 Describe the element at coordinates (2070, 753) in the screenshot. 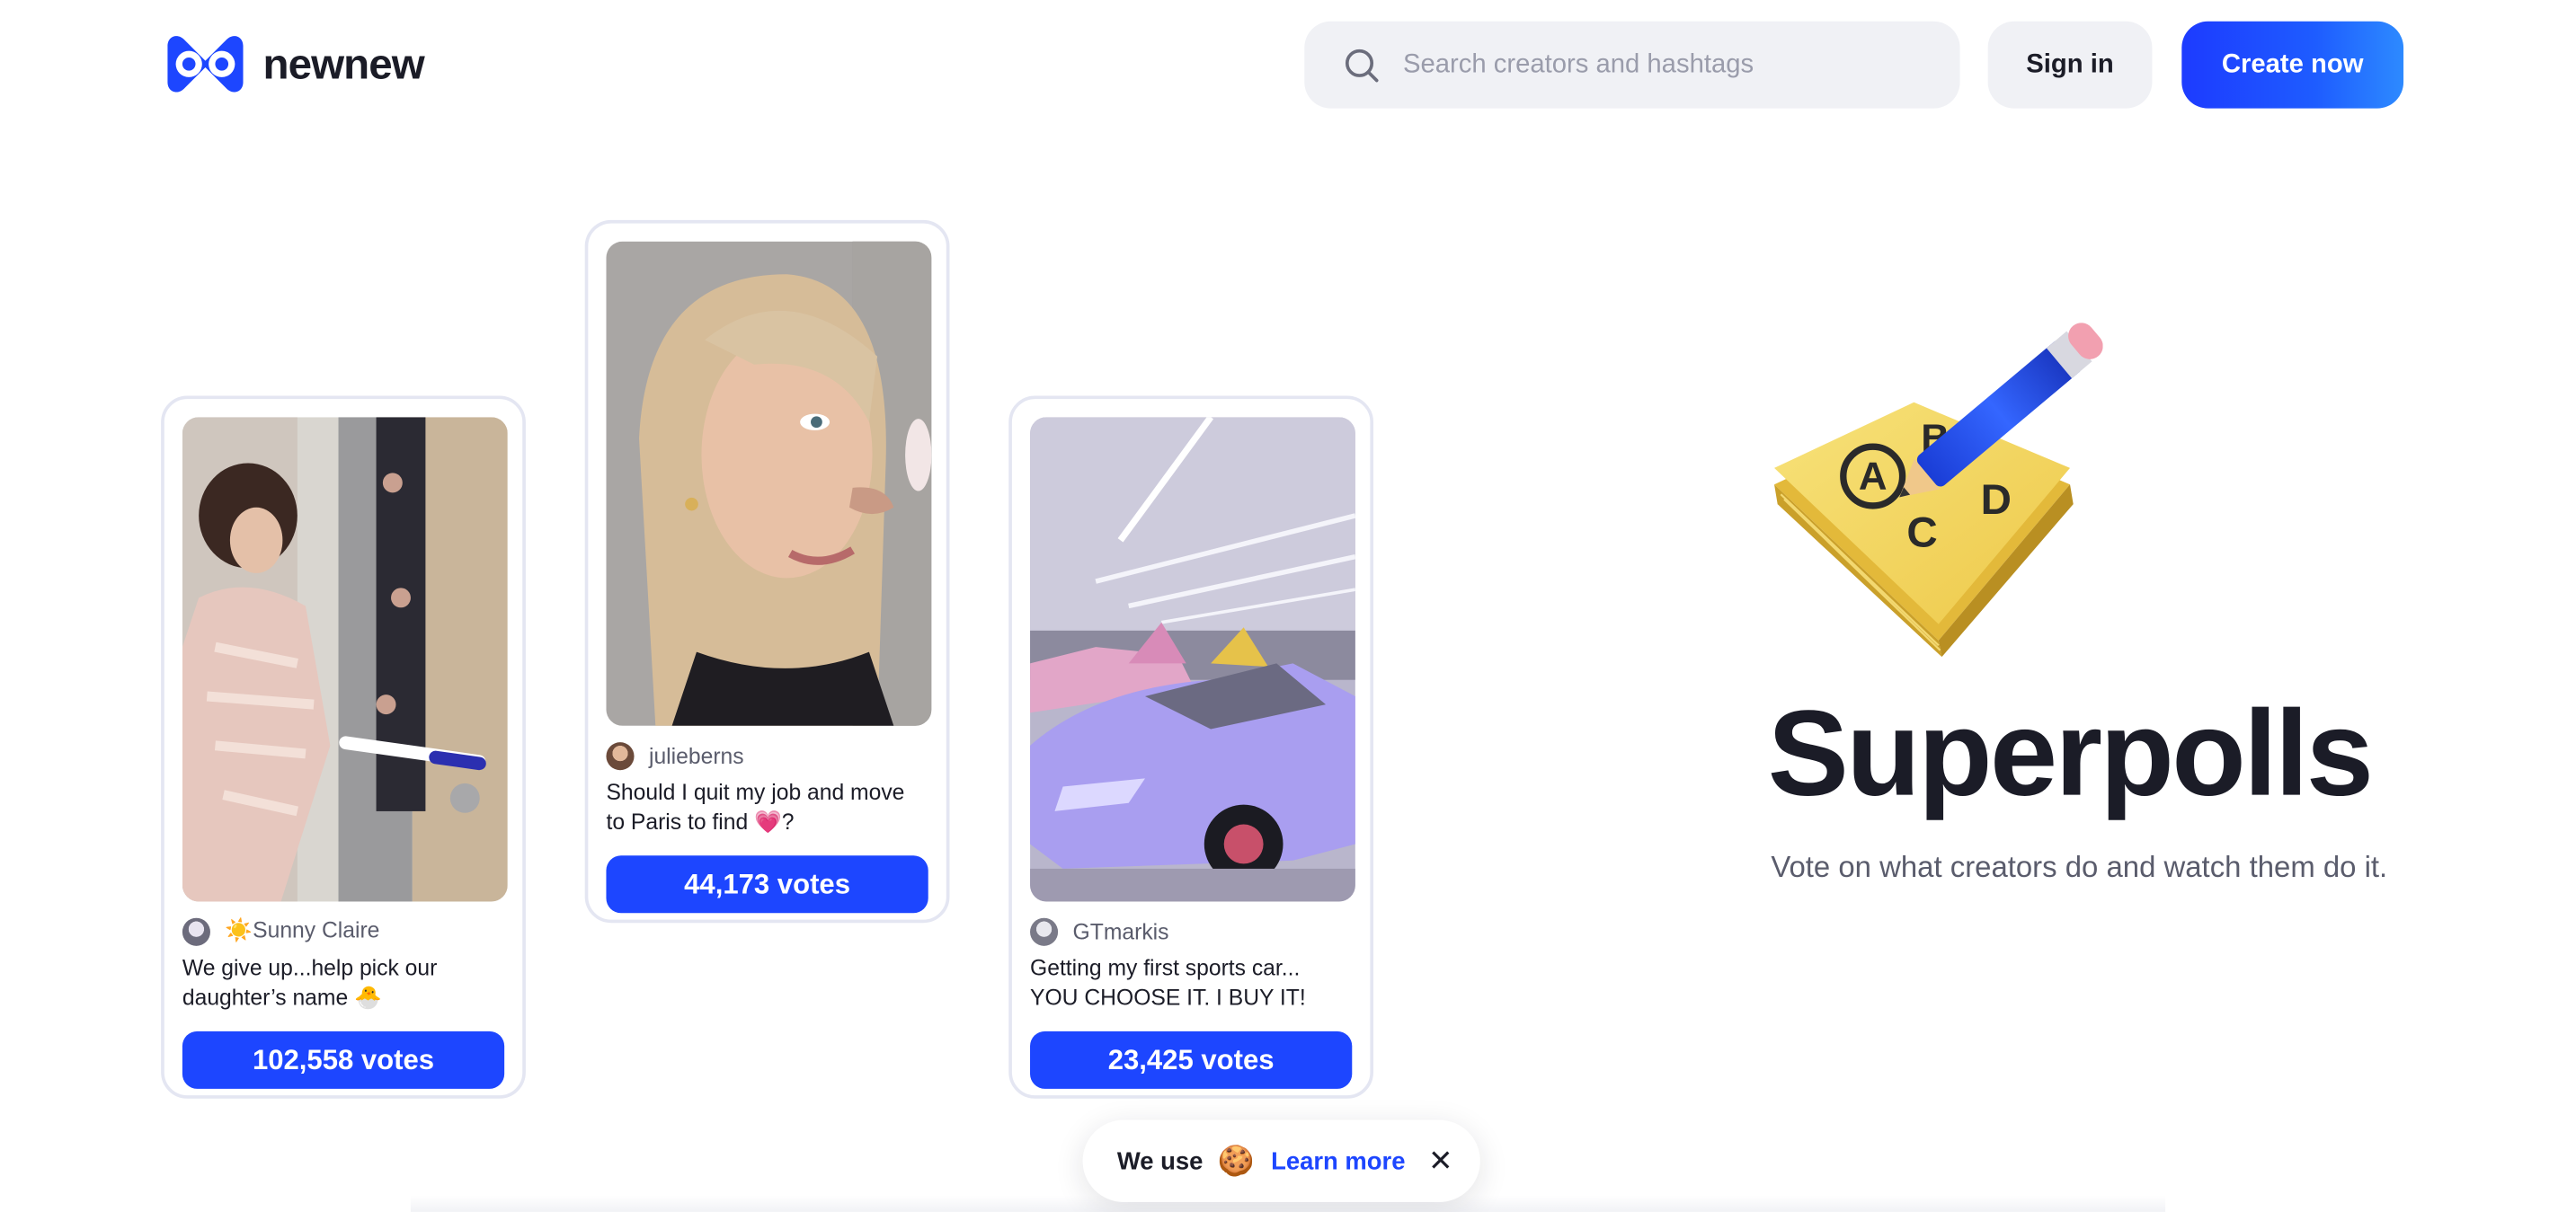

I see `hero-title: Superpolls` at that location.